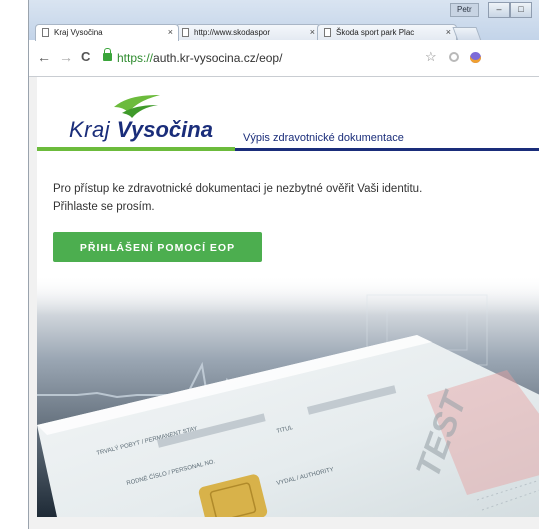  What do you see at coordinates (467, 34) in the screenshot?
I see `new-tab-button` at bounding box center [467, 34].